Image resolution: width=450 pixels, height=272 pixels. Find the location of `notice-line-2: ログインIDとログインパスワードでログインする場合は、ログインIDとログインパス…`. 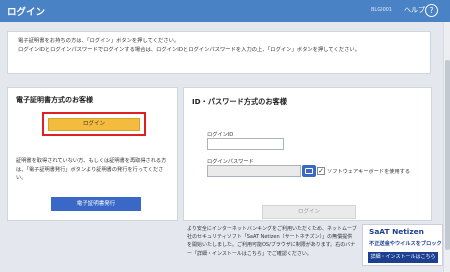

notice-line-2: ログインIDとログインパスワードでログインする場合は、ログインIDとログインパス… is located at coordinates (189, 50).